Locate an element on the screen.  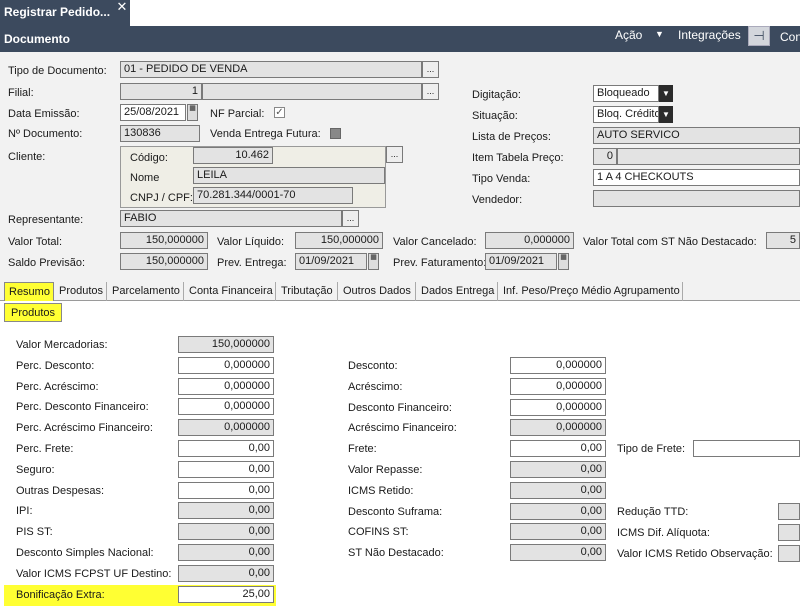
data-emissao-calendar-icon: ▦ is located at coordinates (192, 112).